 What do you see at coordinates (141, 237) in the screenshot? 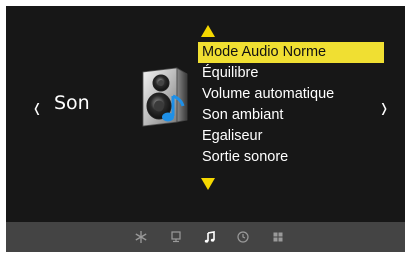
I see `snowflake-icon` at bounding box center [141, 237].